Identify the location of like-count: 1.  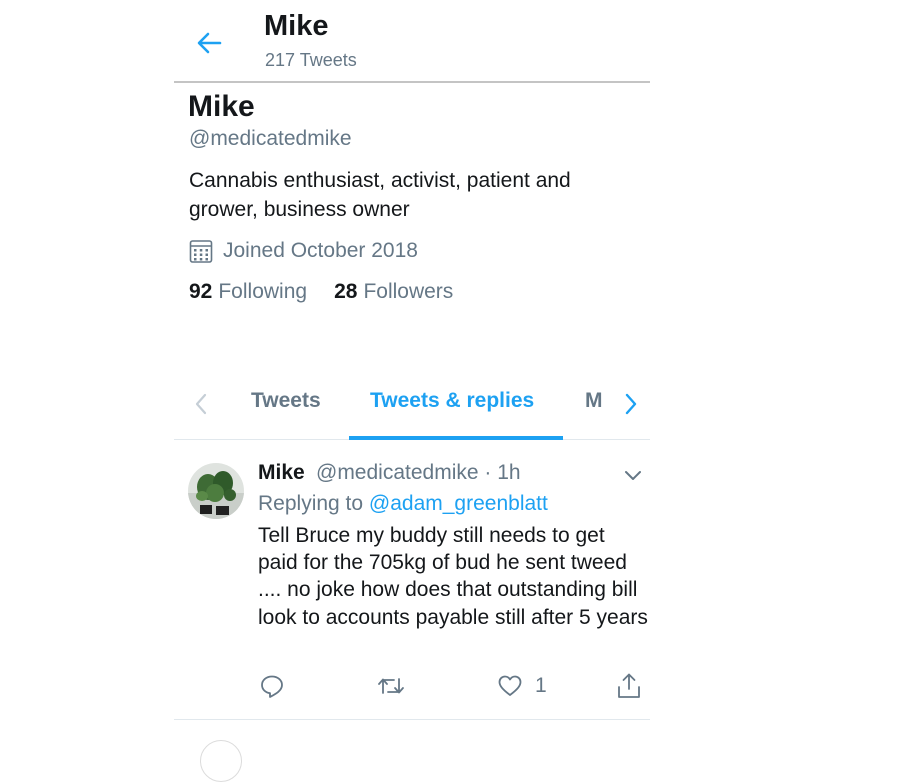
(541, 685).